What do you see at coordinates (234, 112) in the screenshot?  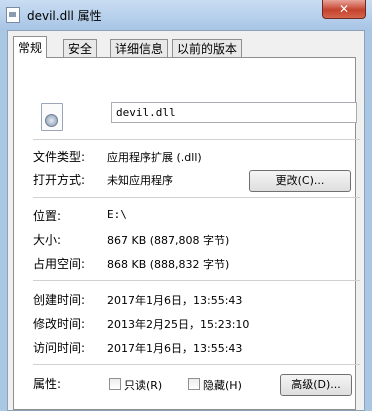 I see `file-name-field` at bounding box center [234, 112].